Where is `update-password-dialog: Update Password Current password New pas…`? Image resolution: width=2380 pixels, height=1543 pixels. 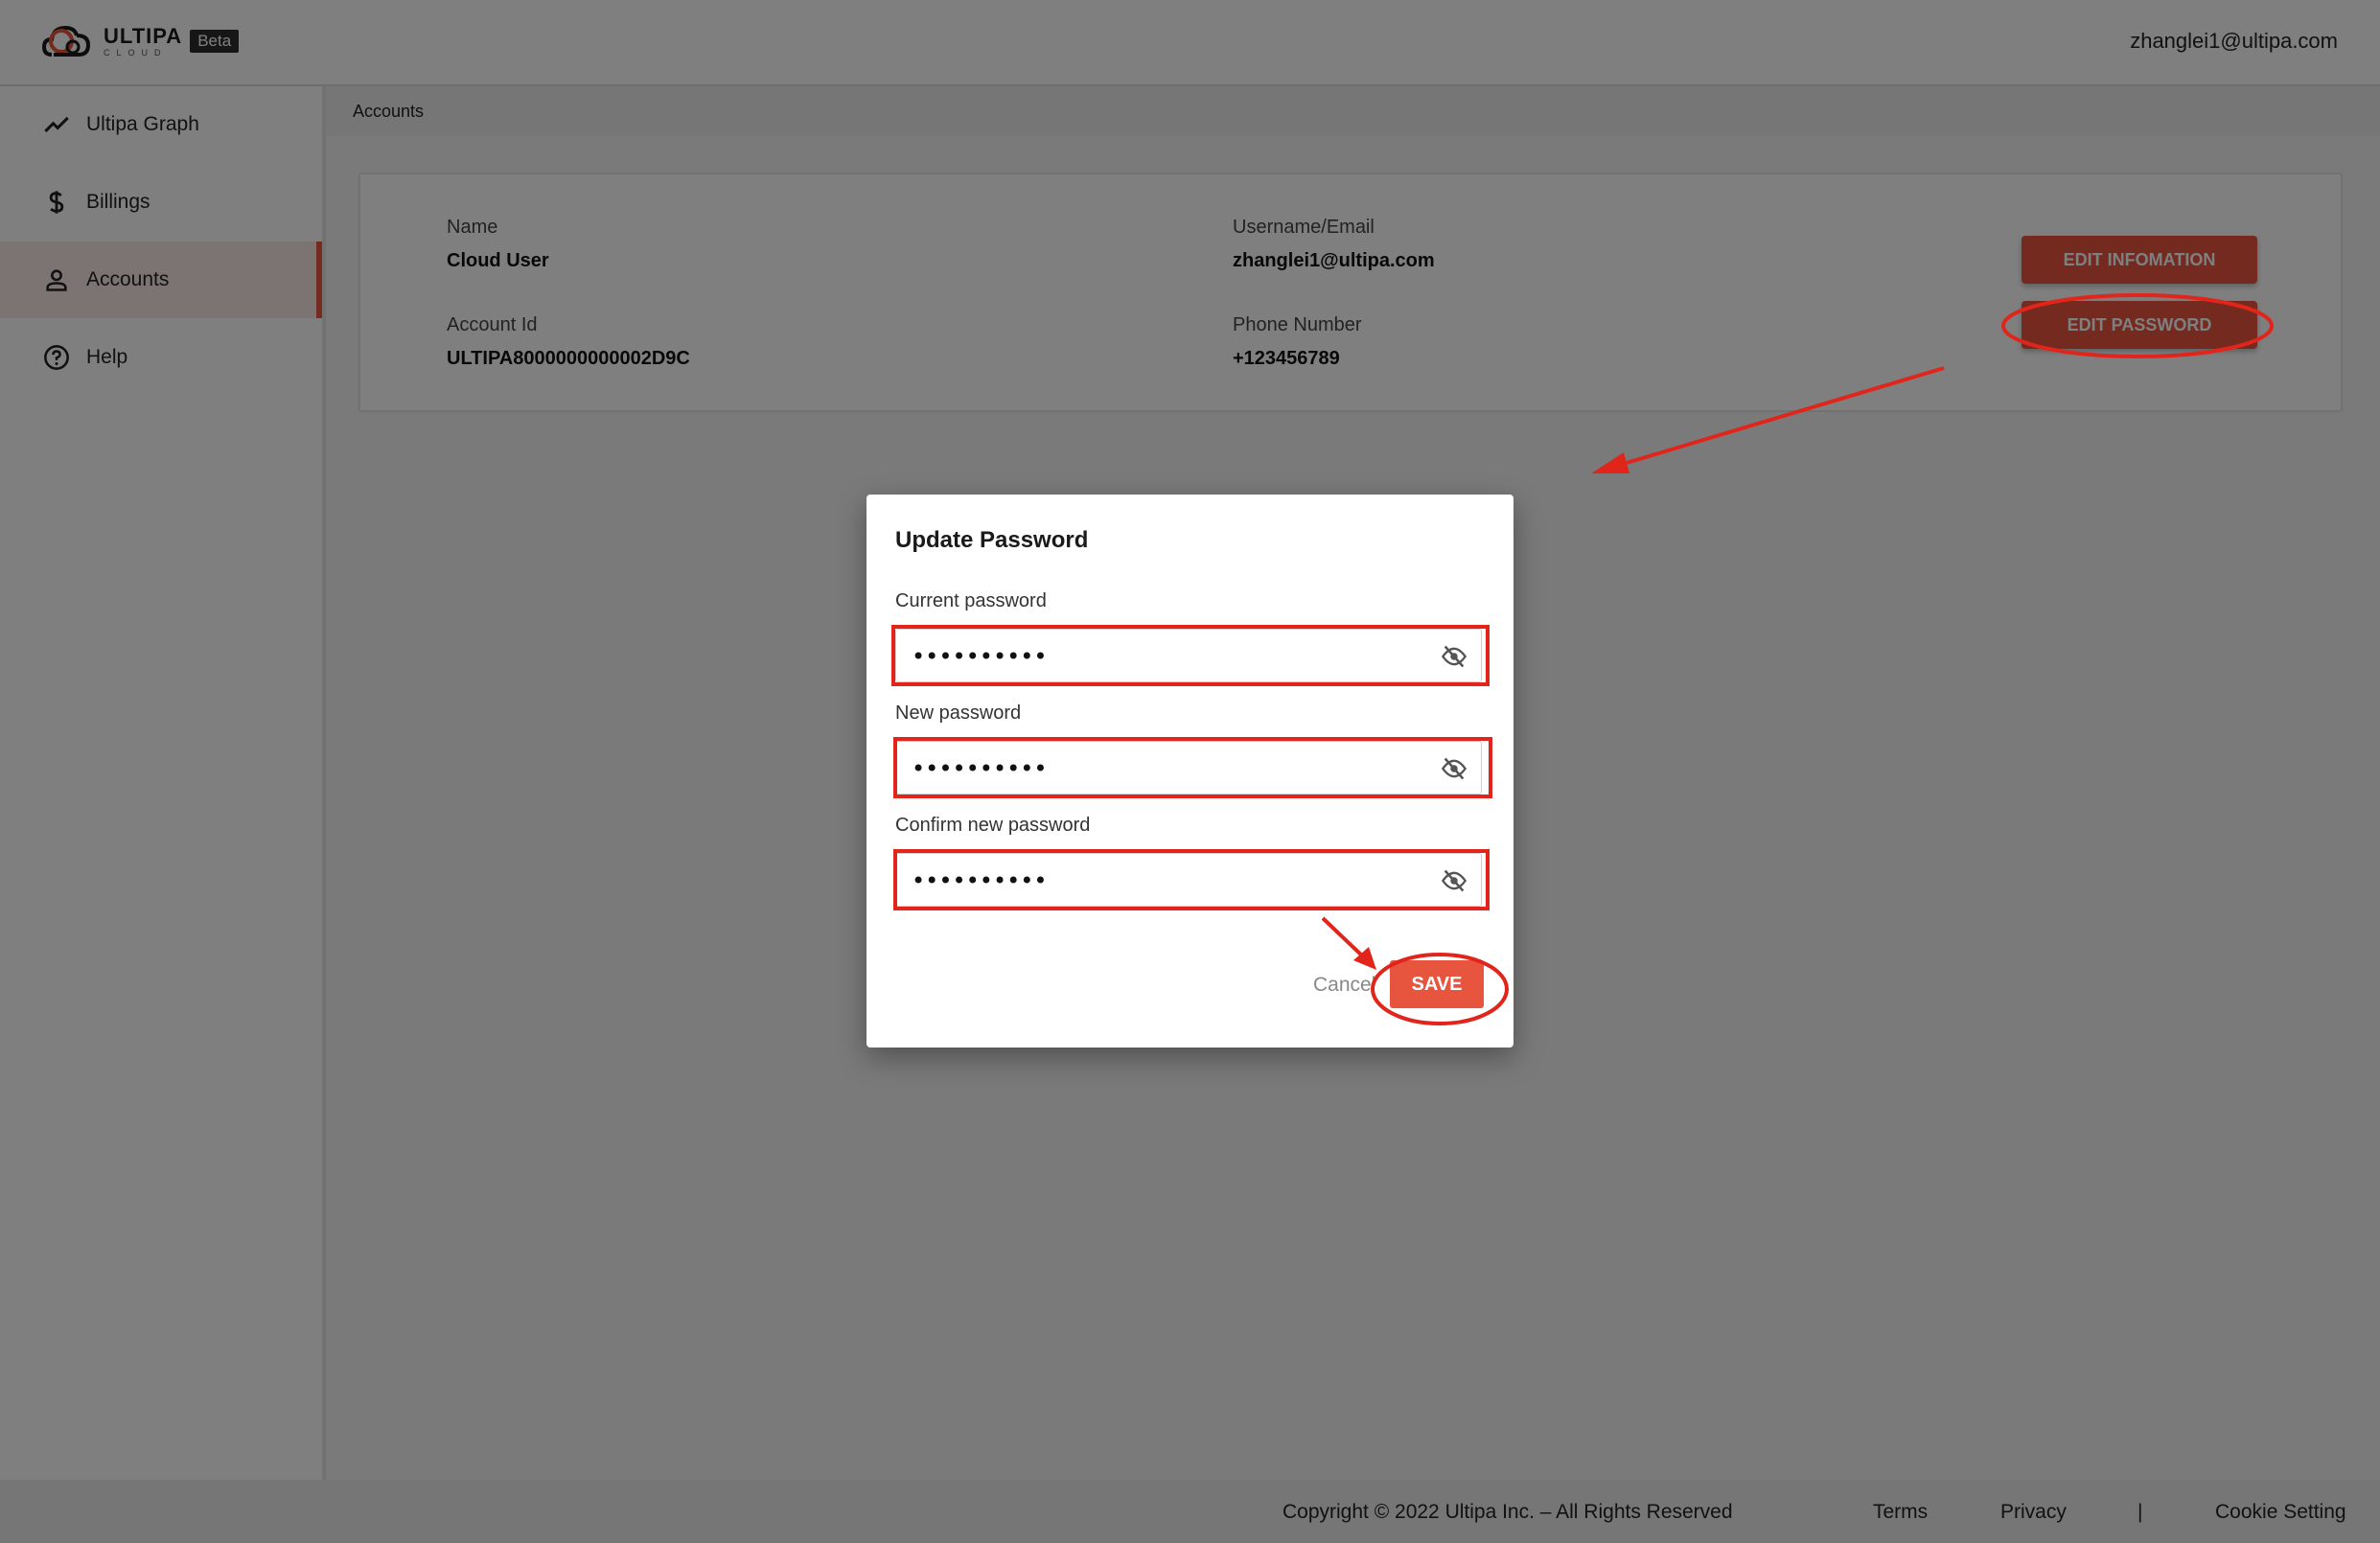
update-password-dialog: Update Password Current password New pas… is located at coordinates (1190, 771).